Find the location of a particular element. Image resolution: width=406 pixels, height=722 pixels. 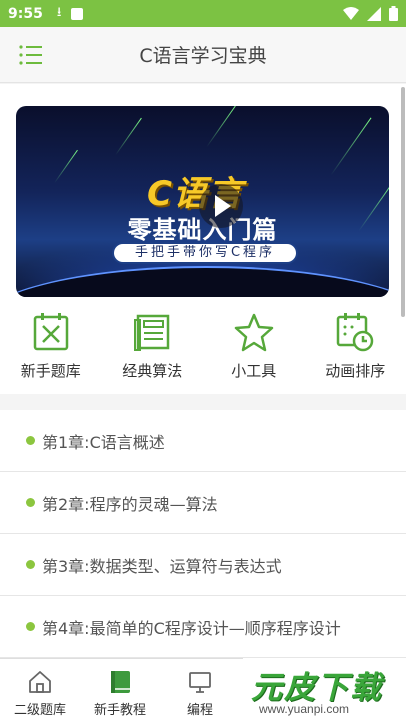

list-item: 第2章:程序的灵魂—算法 is located at coordinates (203, 503).